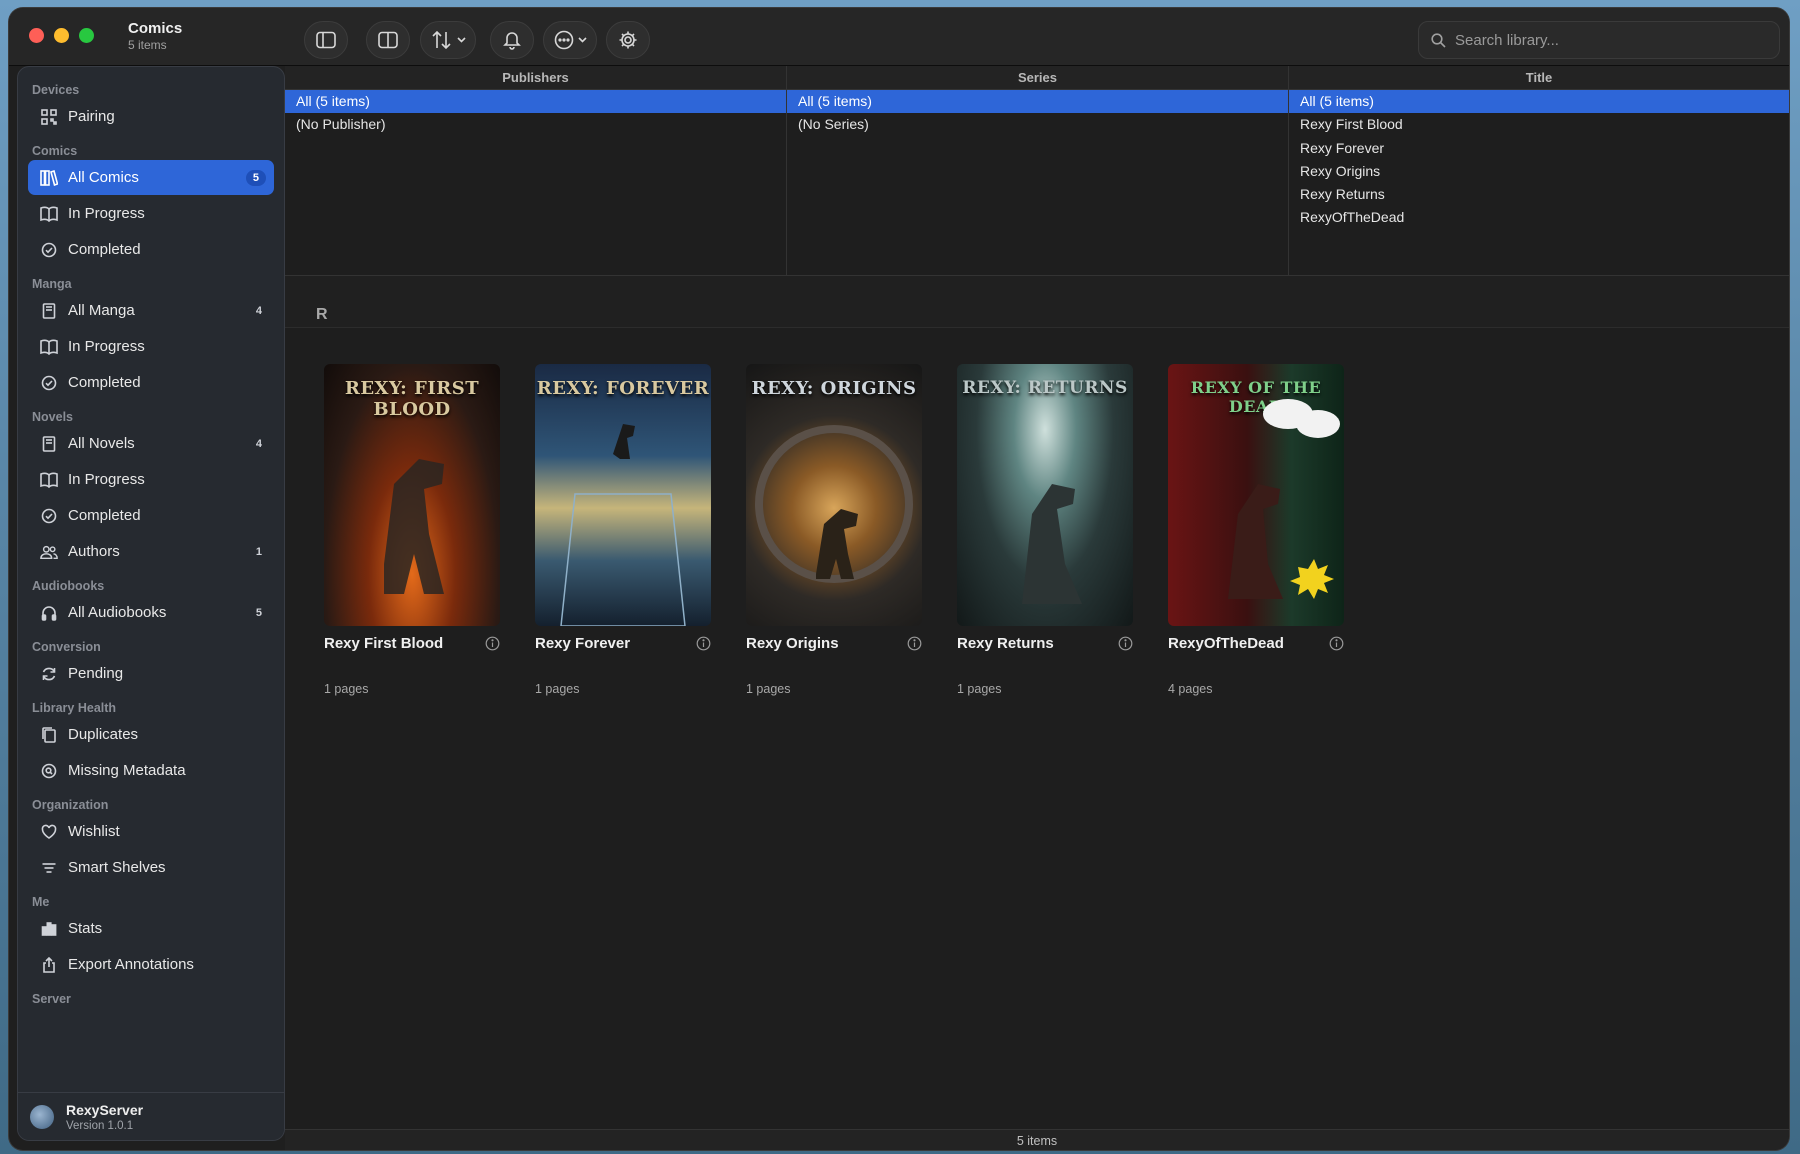  I want to click on sidebar-item-missing-metadata: Missing Metadata, so click(151, 770).